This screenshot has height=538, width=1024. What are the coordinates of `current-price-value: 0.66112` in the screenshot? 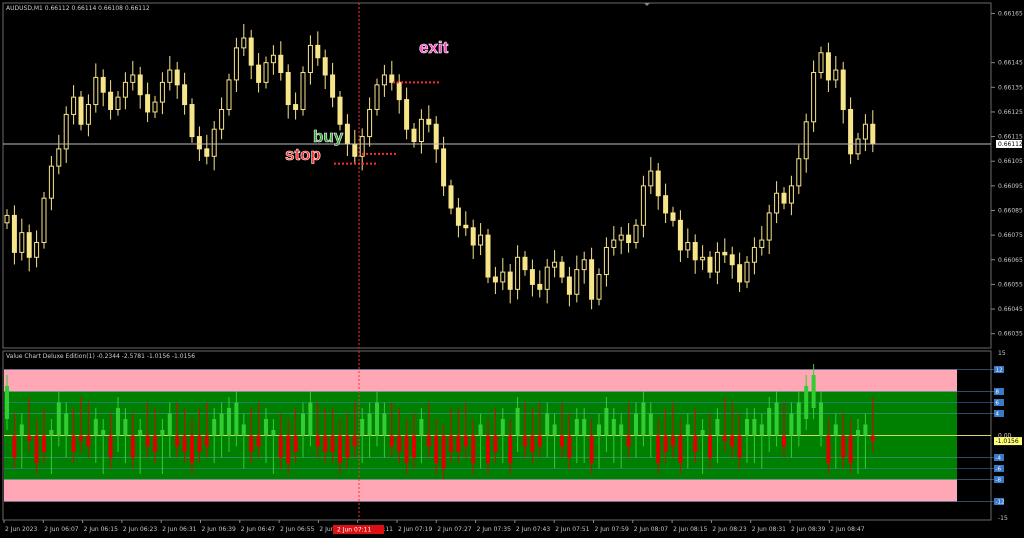 It's located at (1010, 144).